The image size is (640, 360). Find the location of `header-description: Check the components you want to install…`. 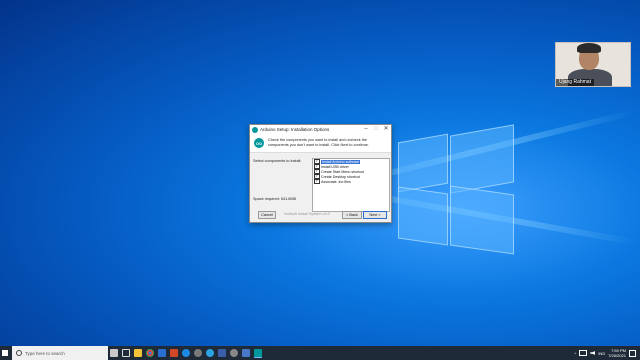

header-description: Check the components you want to install… is located at coordinates (318, 142).